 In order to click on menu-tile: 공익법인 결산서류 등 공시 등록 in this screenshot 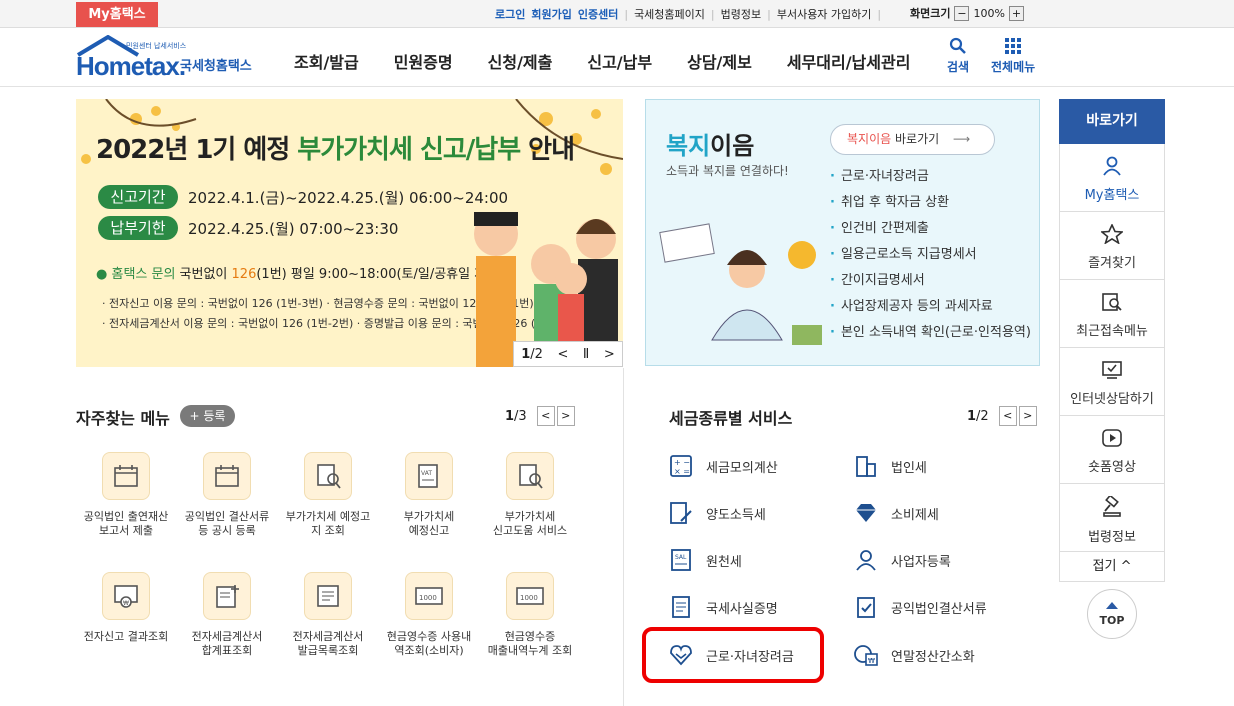, I will do `click(227, 495)`.